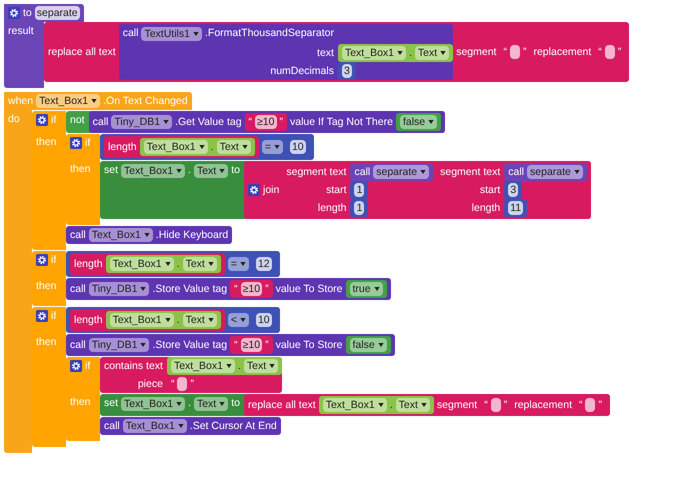 This screenshot has width=690, height=478. What do you see at coordinates (336, 190) in the screenshot?
I see `block-label: start` at bounding box center [336, 190].